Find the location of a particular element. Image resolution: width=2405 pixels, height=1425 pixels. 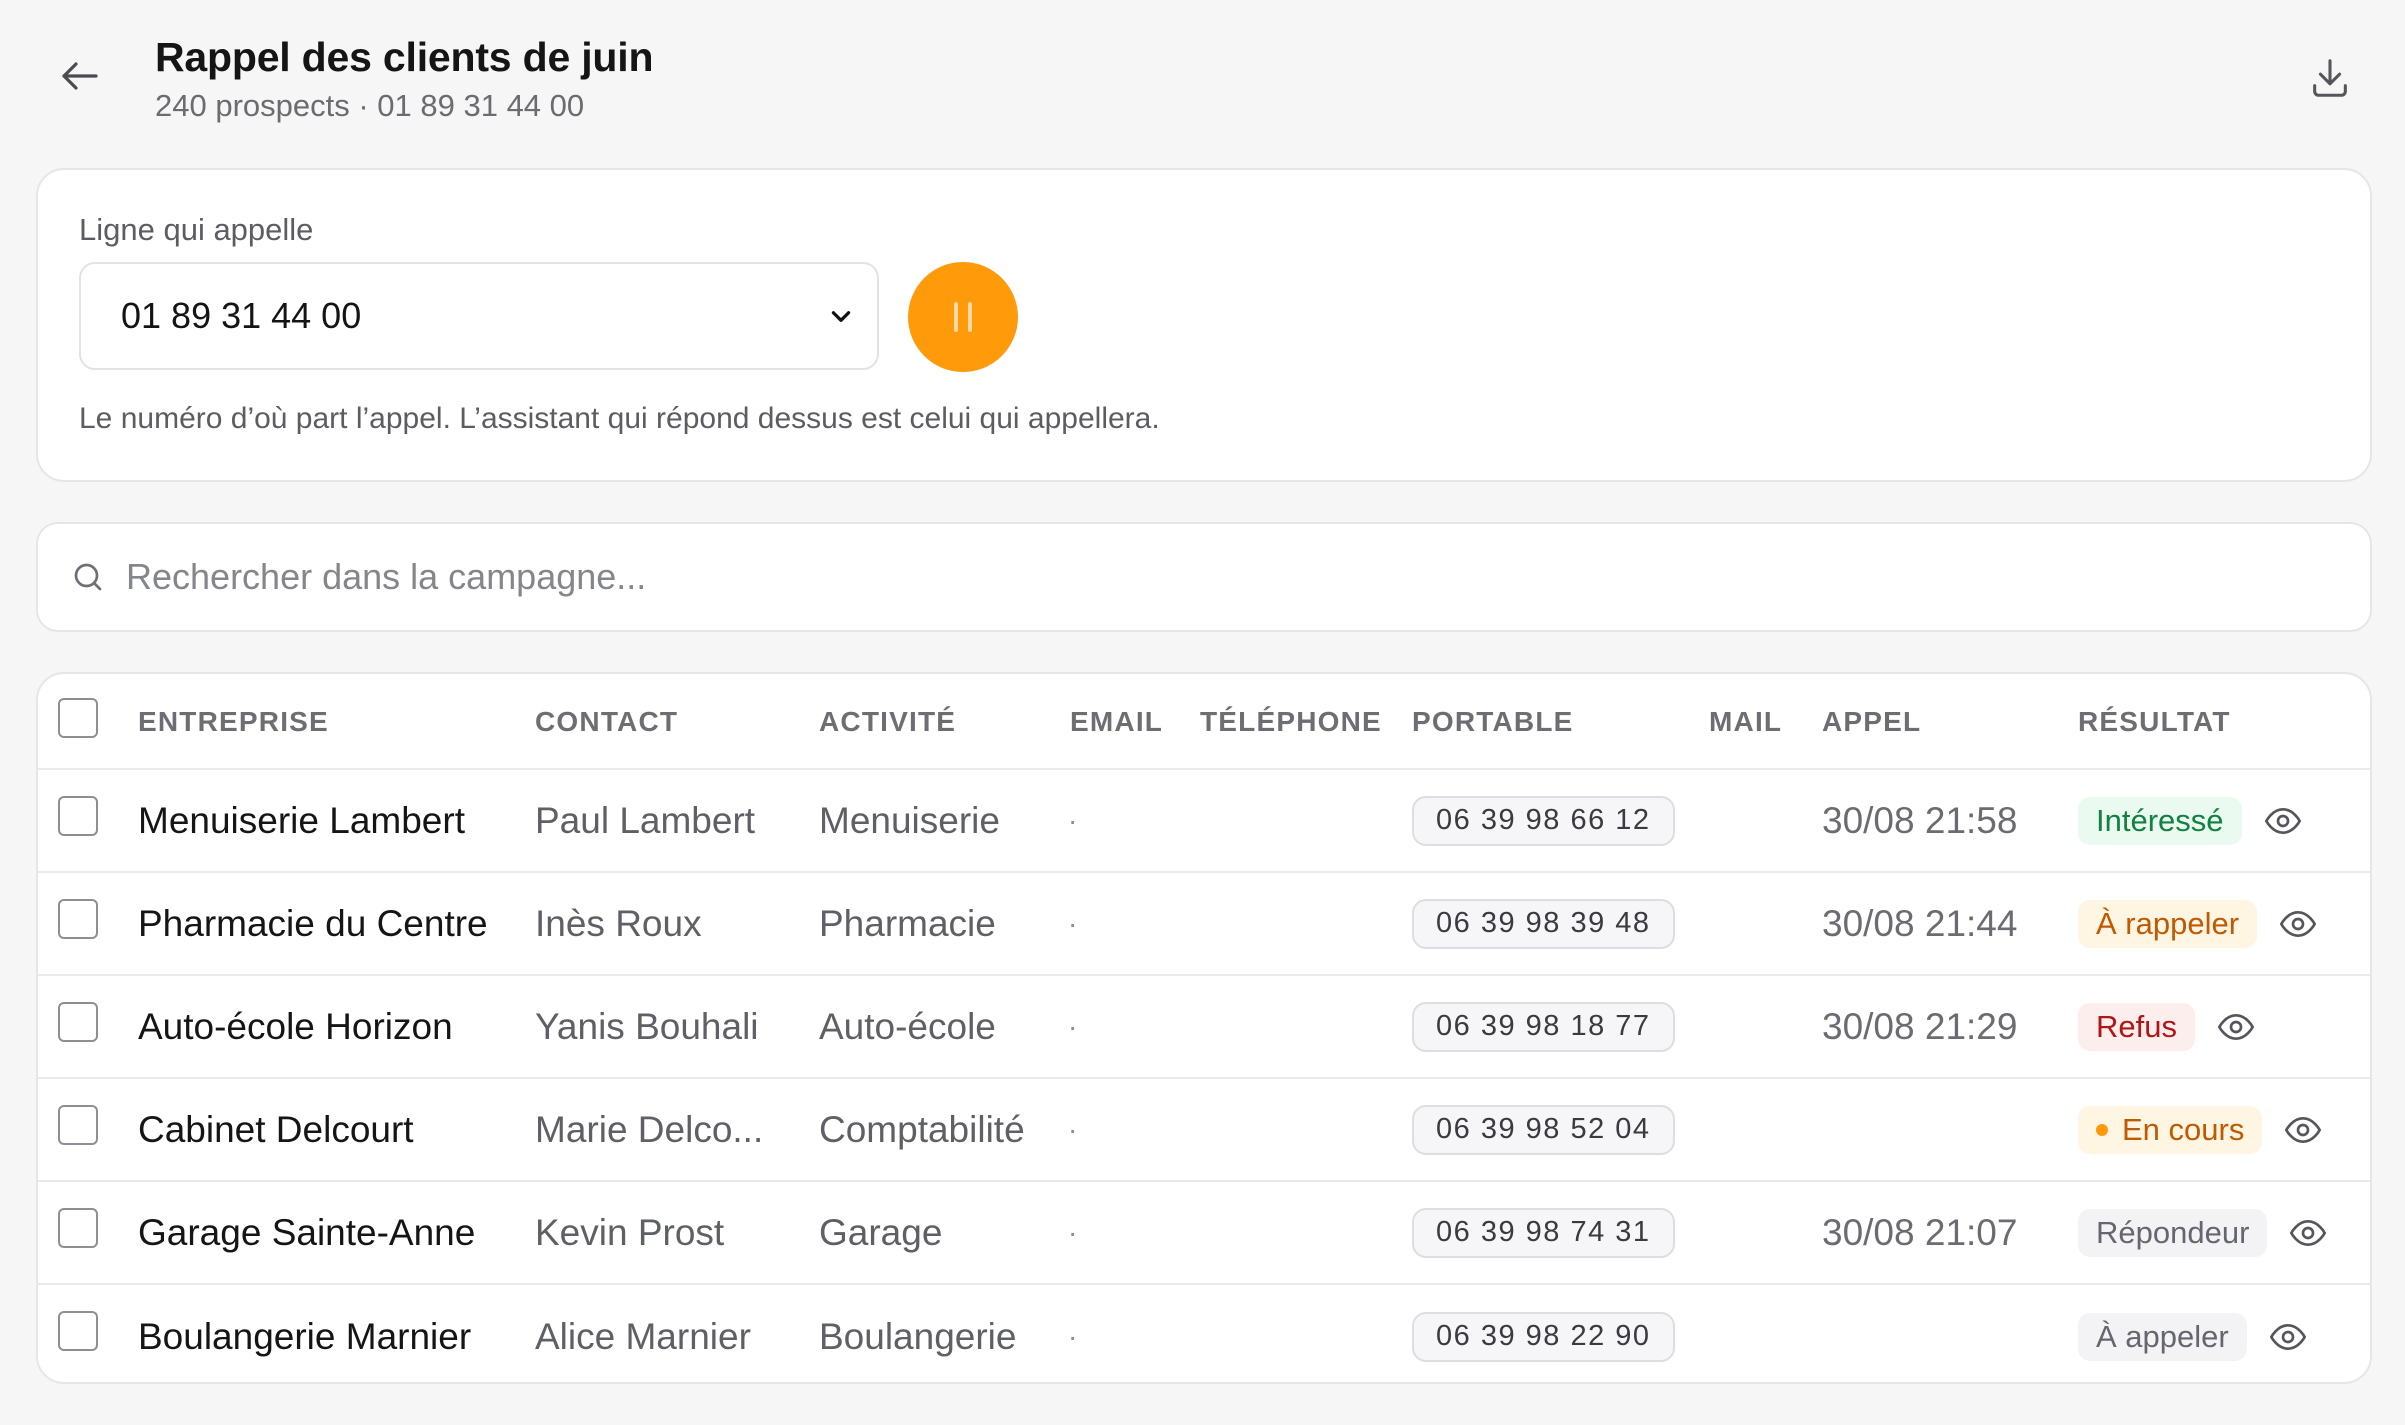

activity: Garage is located at coordinates (881, 1232).